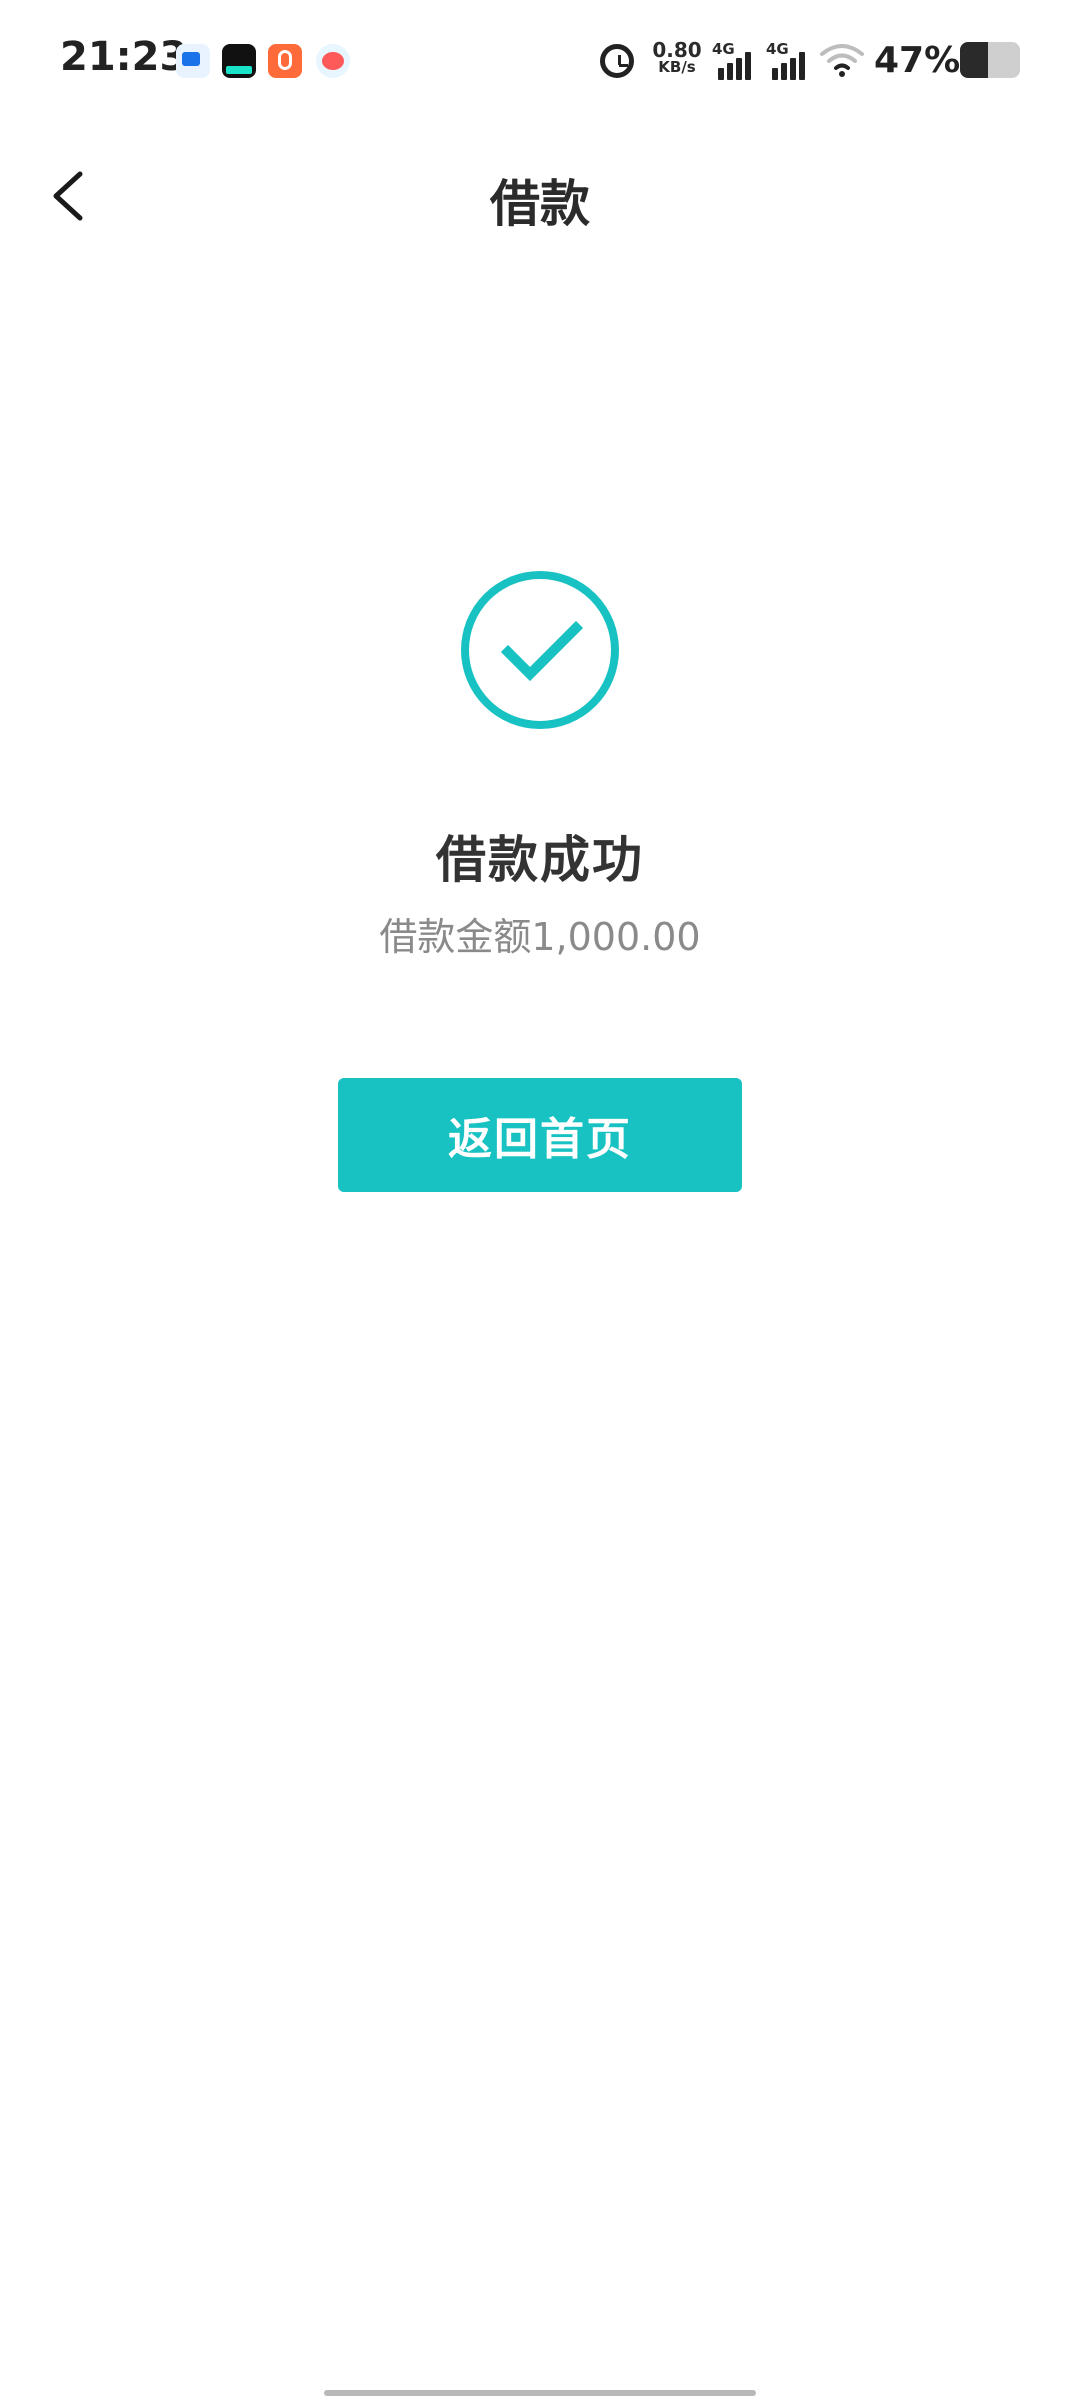 This screenshot has width=1080, height=2400. Describe the element at coordinates (990, 60) in the screenshot. I see `battery-icon` at that location.